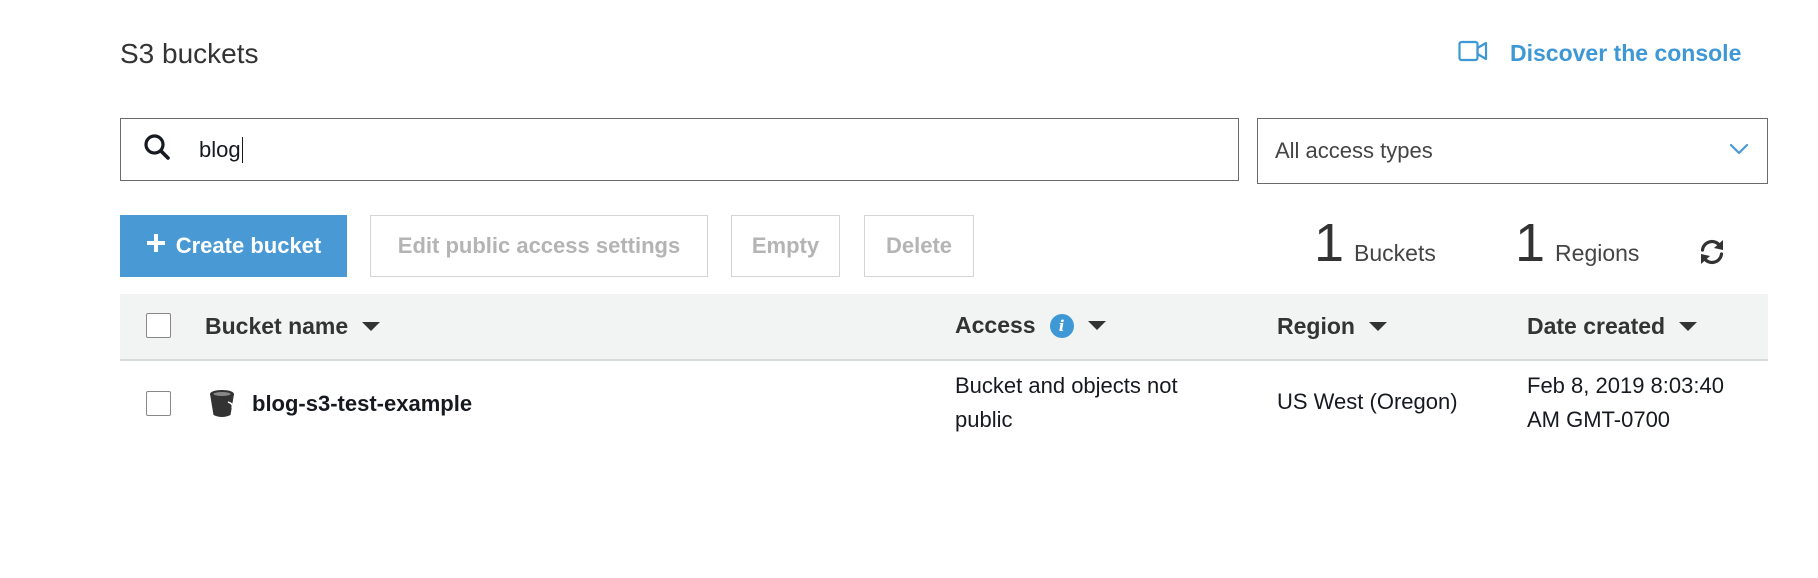 This screenshot has width=1818, height=578. I want to click on regions-count: 1 Regions, so click(1577, 243).